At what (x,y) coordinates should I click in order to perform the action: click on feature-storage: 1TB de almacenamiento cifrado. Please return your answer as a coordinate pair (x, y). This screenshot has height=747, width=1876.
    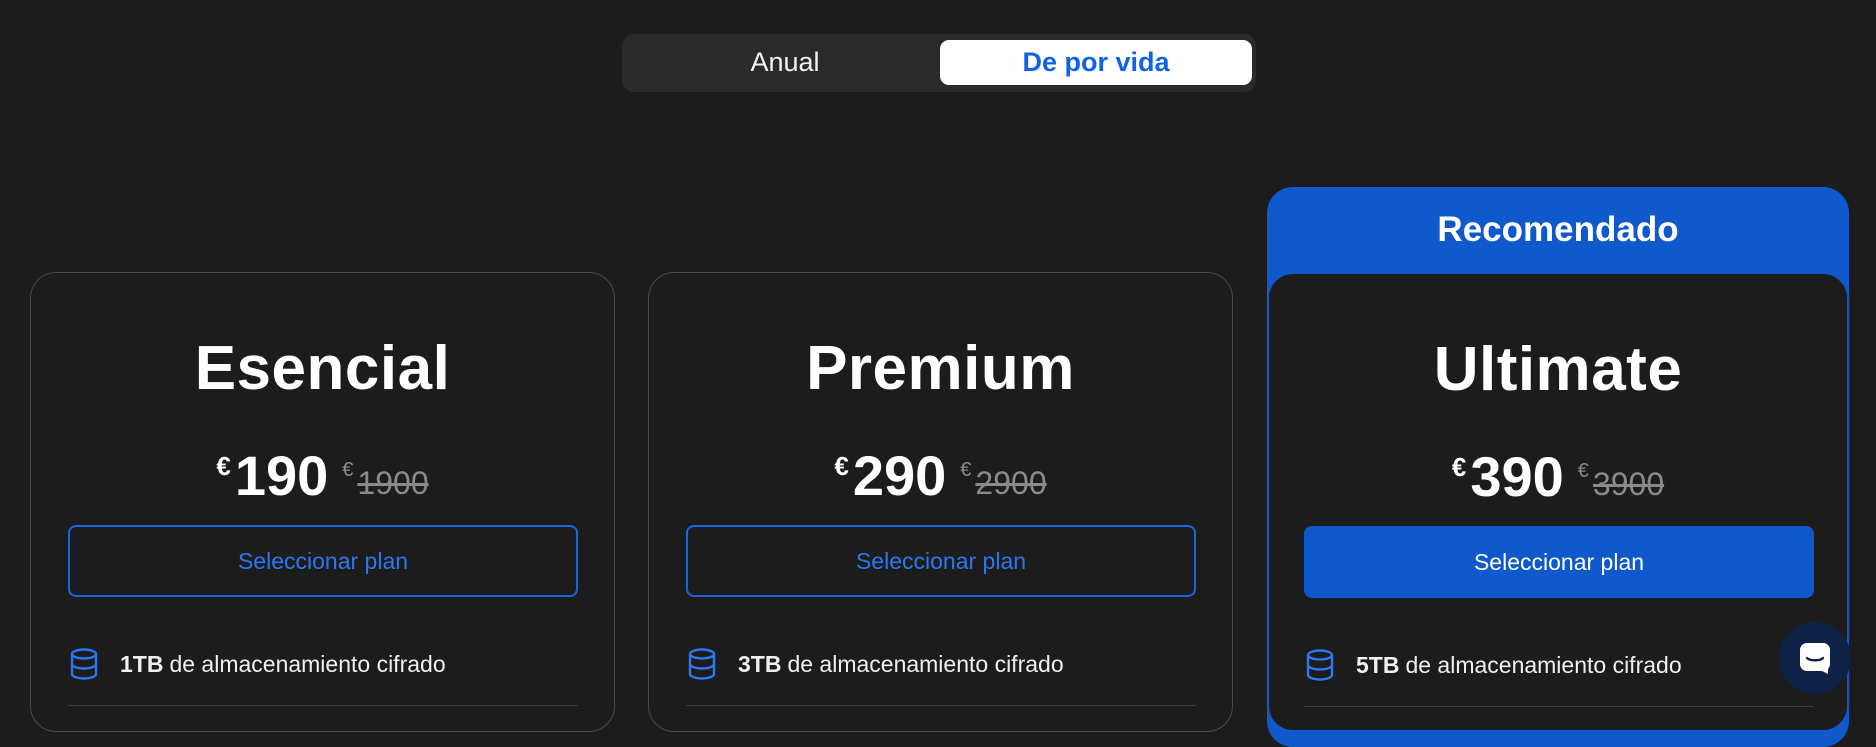
    Looking at the image, I should click on (323, 664).